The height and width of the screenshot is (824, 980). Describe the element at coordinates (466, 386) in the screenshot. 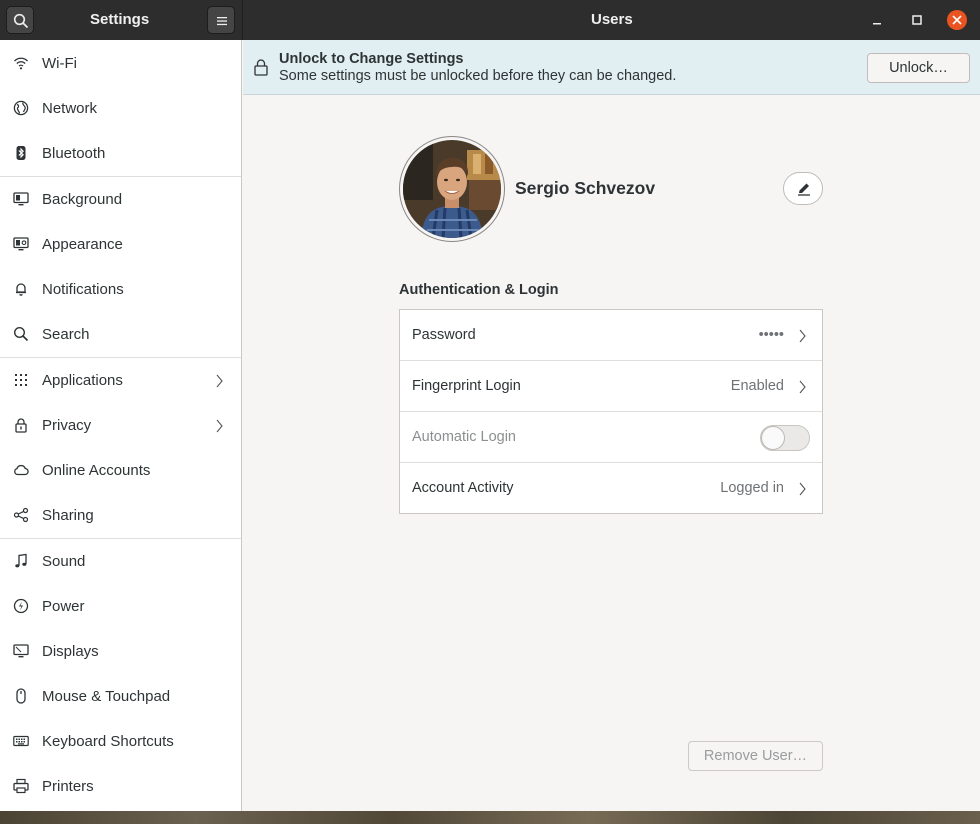

I see `row-label: Fingerprint Login` at that location.